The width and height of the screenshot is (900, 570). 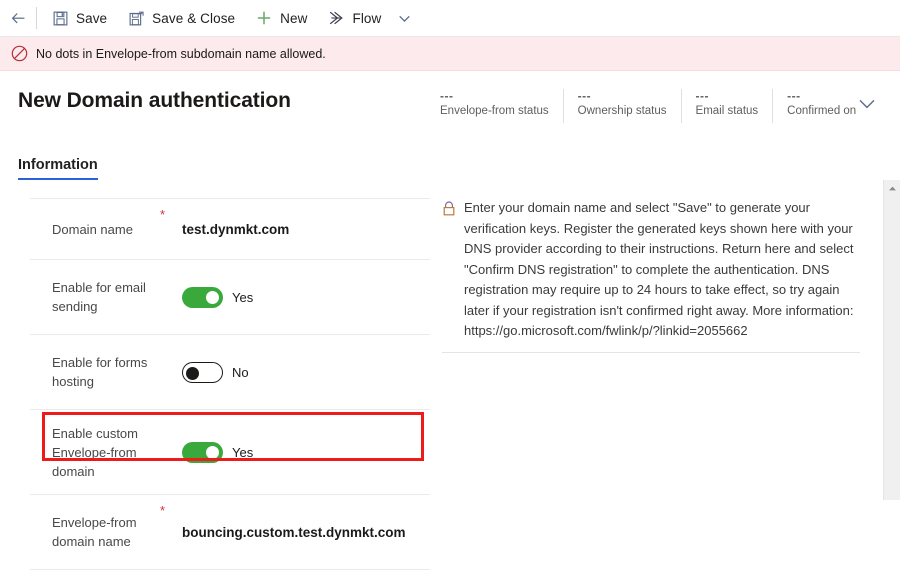 I want to click on save-icon, so click(x=60, y=18).